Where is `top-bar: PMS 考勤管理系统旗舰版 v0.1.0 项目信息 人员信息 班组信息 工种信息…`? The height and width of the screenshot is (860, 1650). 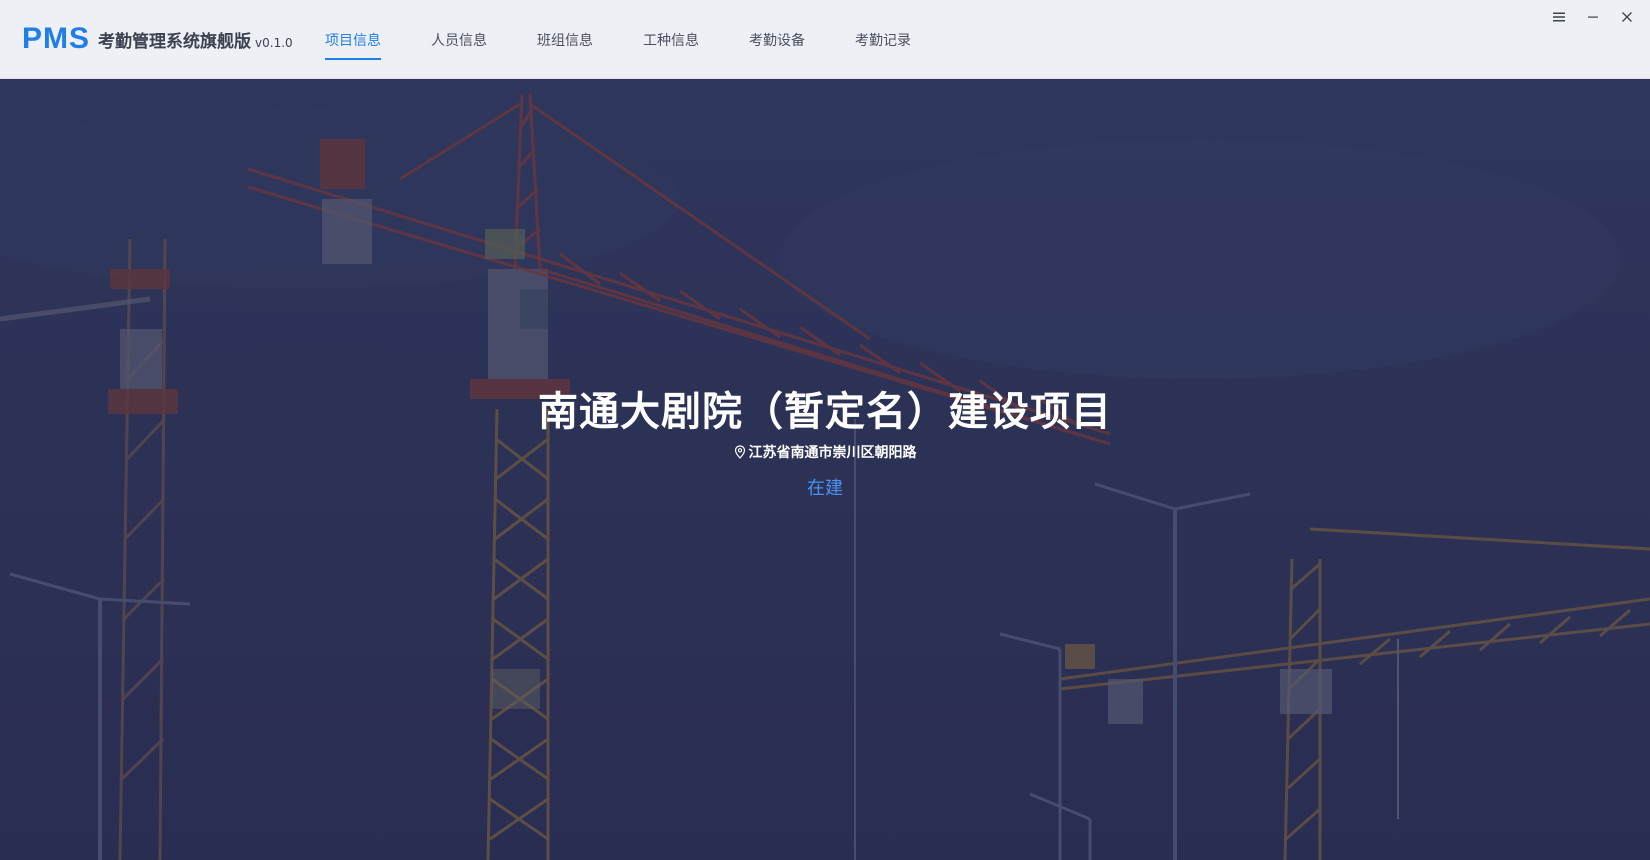 top-bar: PMS 考勤管理系统旗舰版 v0.1.0 项目信息 人员信息 班组信息 工种信息… is located at coordinates (825, 39).